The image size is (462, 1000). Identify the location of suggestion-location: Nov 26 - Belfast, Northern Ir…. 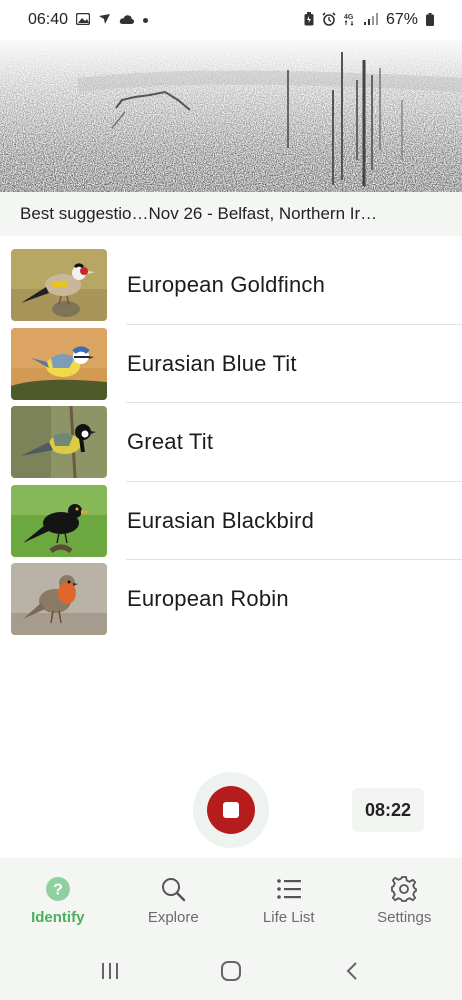
(263, 213).